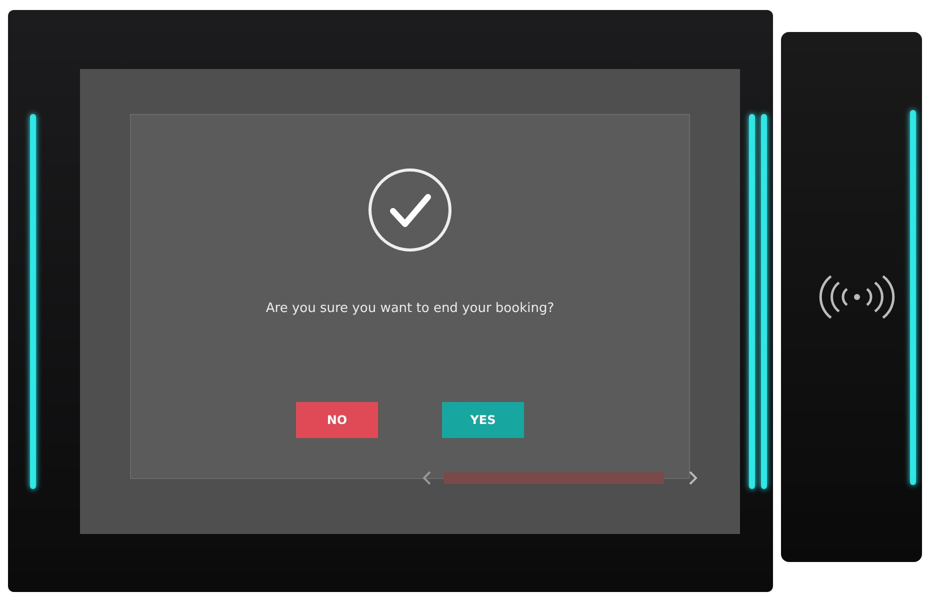 The width and height of the screenshot is (930, 614). What do you see at coordinates (410, 209) in the screenshot?
I see `check-circle-icon` at bounding box center [410, 209].